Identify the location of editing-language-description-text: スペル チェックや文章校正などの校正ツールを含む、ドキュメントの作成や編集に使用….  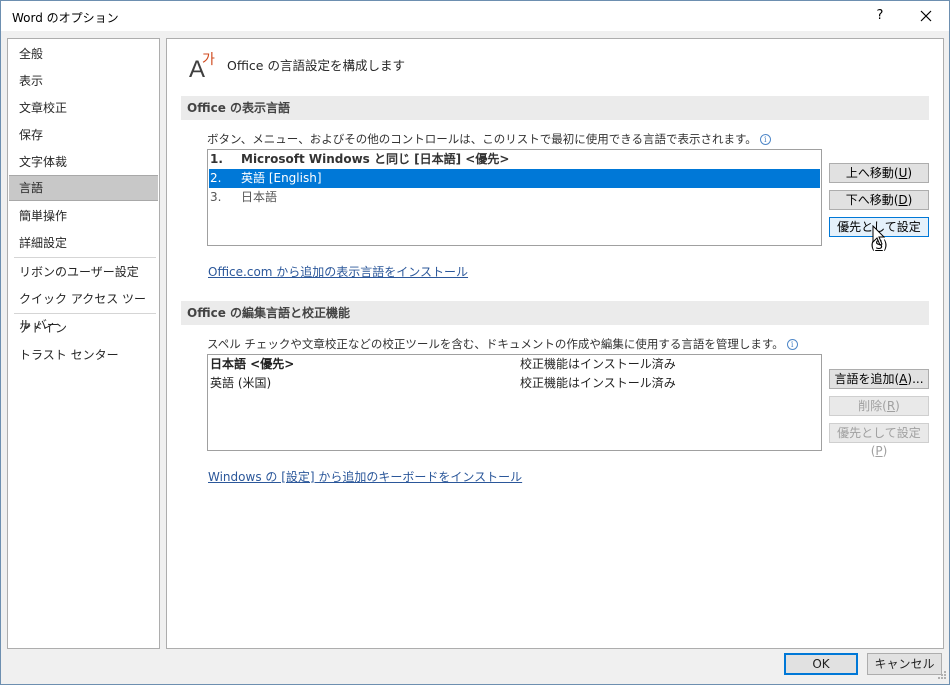
(495, 344).